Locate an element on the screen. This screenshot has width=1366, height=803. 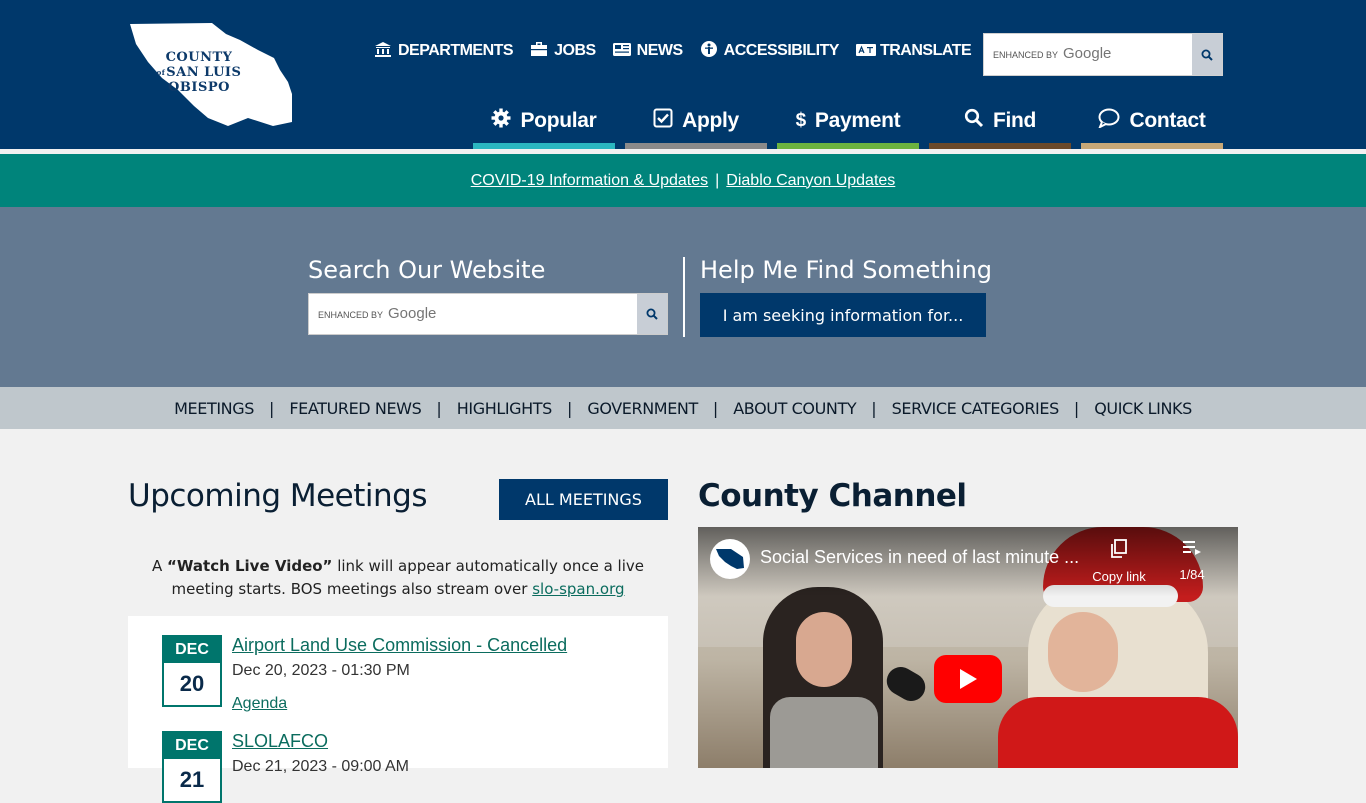
translate-icon is located at coordinates (865, 51).